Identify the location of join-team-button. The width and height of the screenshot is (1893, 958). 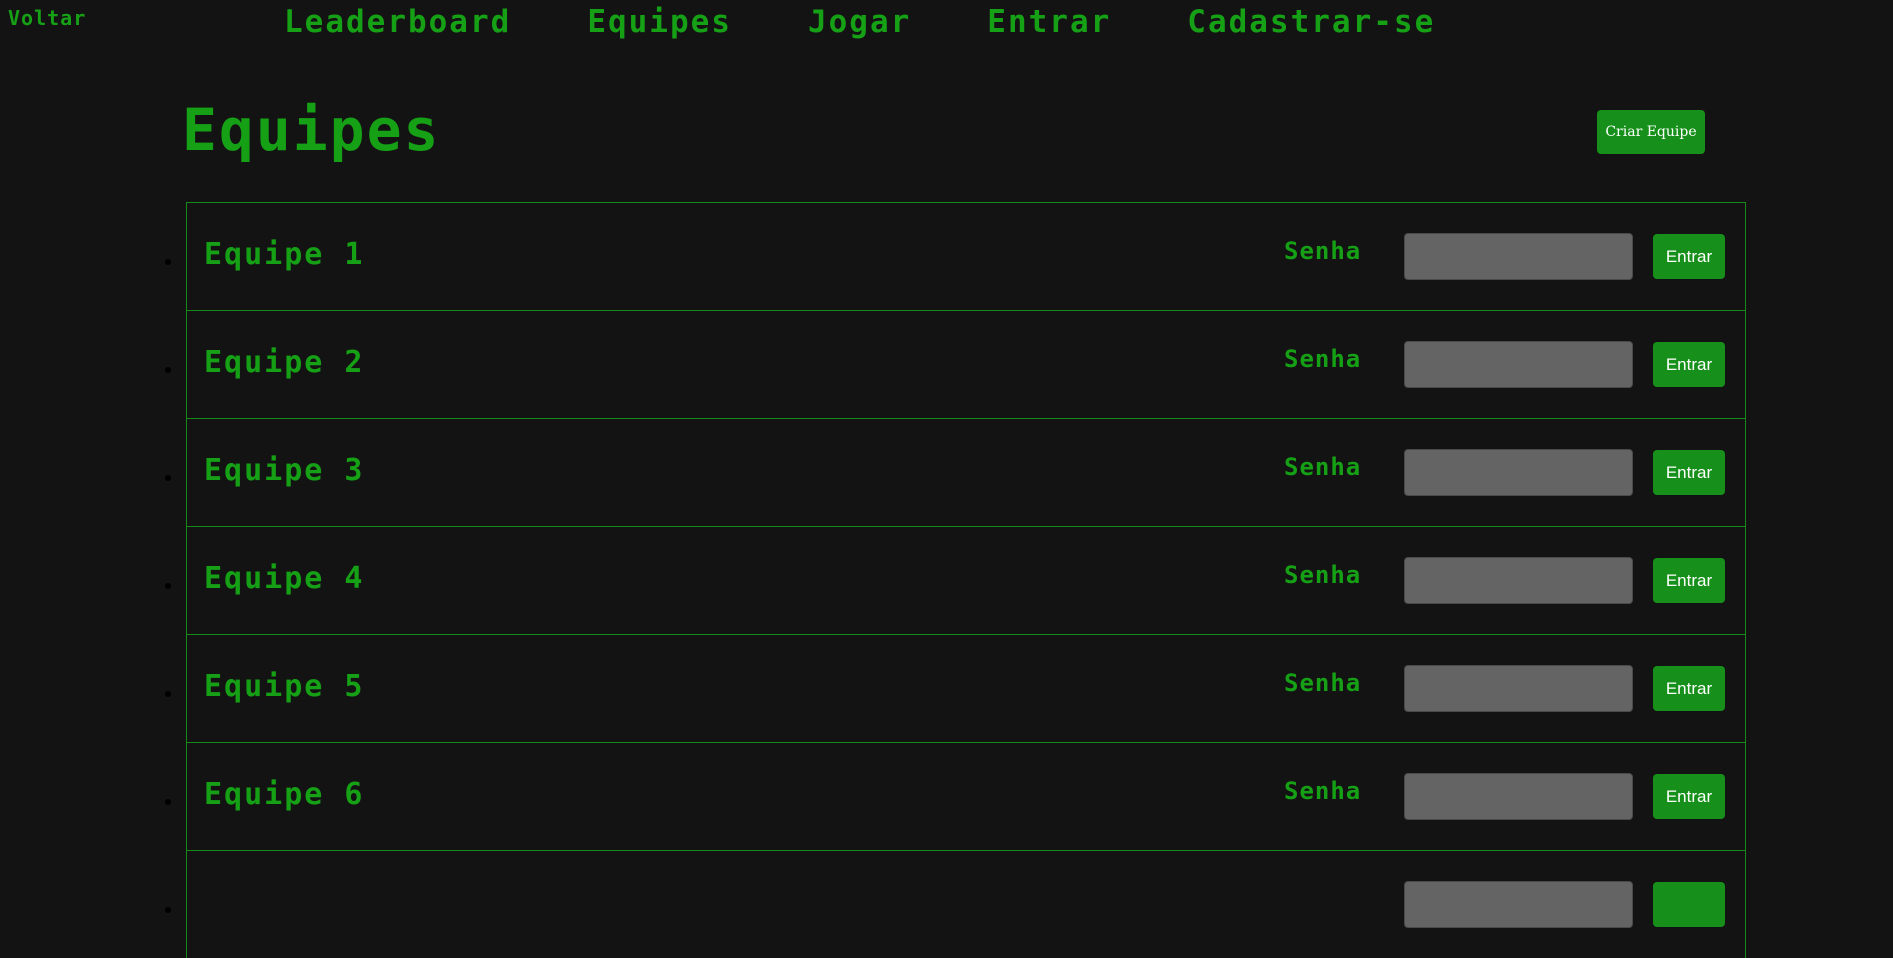
(1689, 904).